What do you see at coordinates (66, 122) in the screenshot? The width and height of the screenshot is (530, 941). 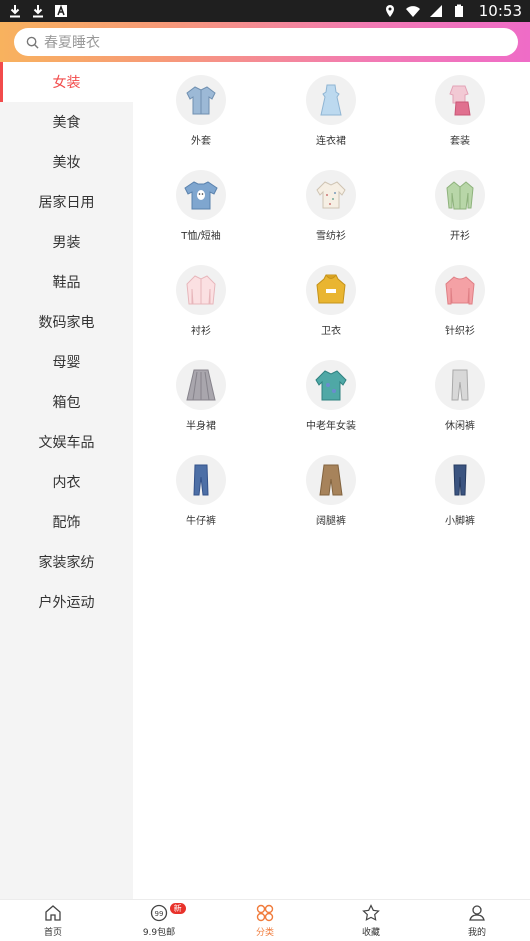 I see `sidebar-item-food: 美食` at bounding box center [66, 122].